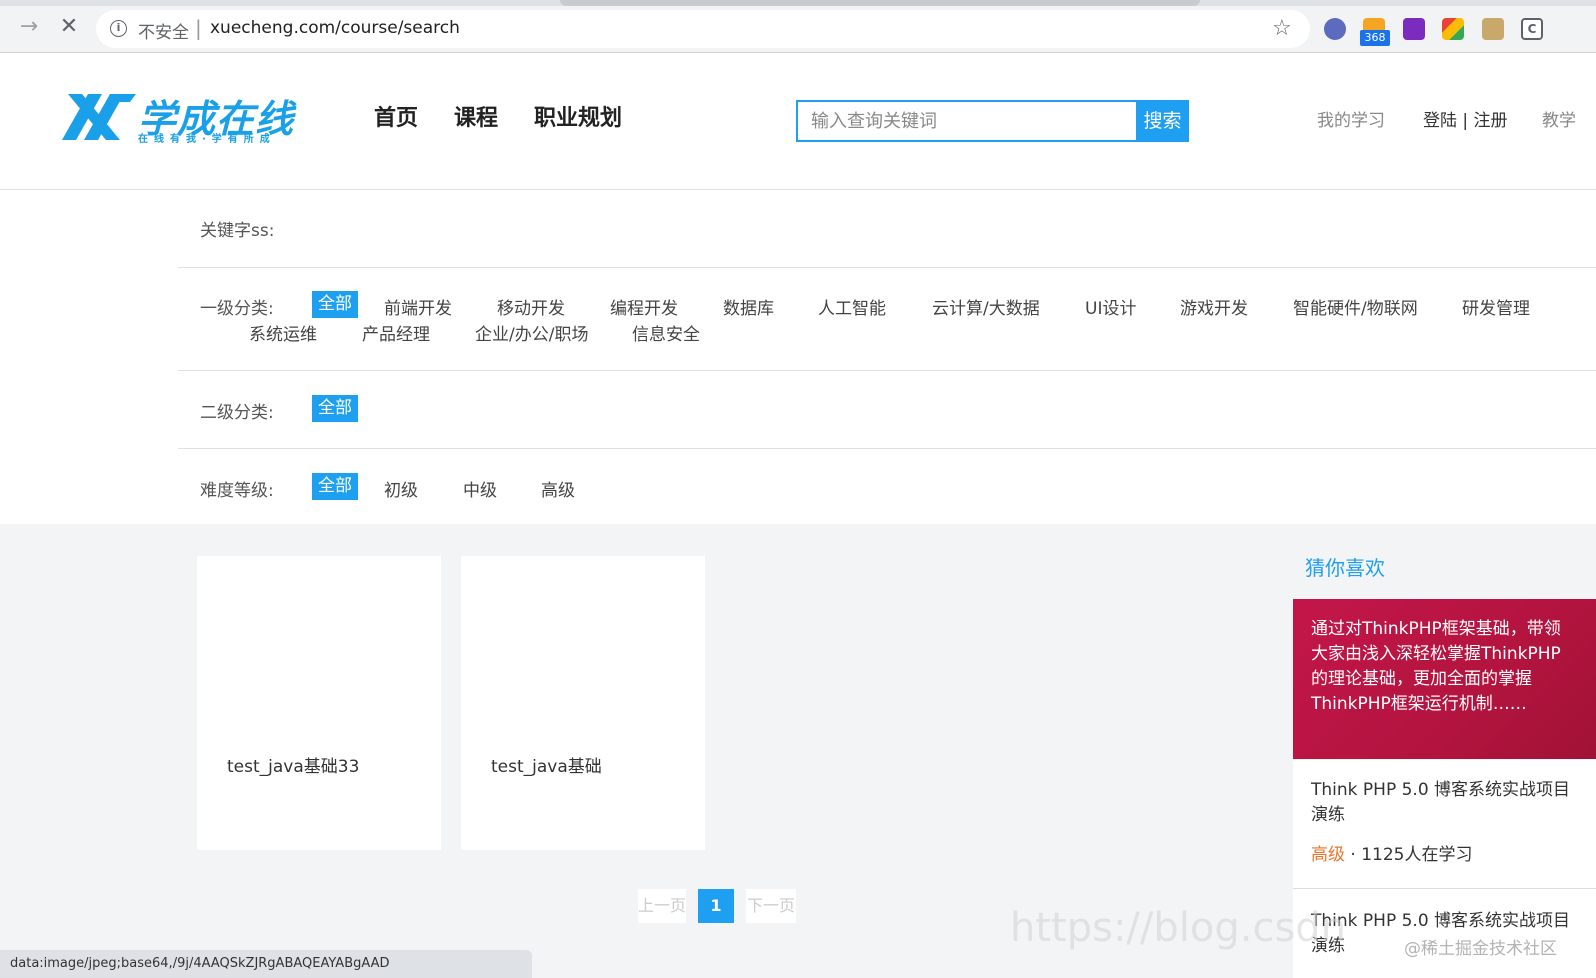 Image resolution: width=1596 pixels, height=978 pixels. What do you see at coordinates (335, 304) in the screenshot?
I see `level1-option-all: 全部` at bounding box center [335, 304].